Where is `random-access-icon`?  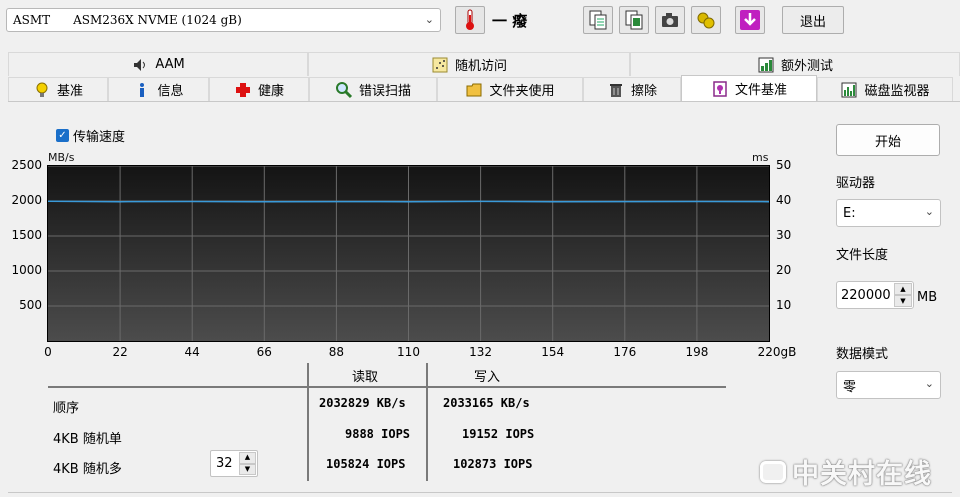 random-access-icon is located at coordinates (440, 65).